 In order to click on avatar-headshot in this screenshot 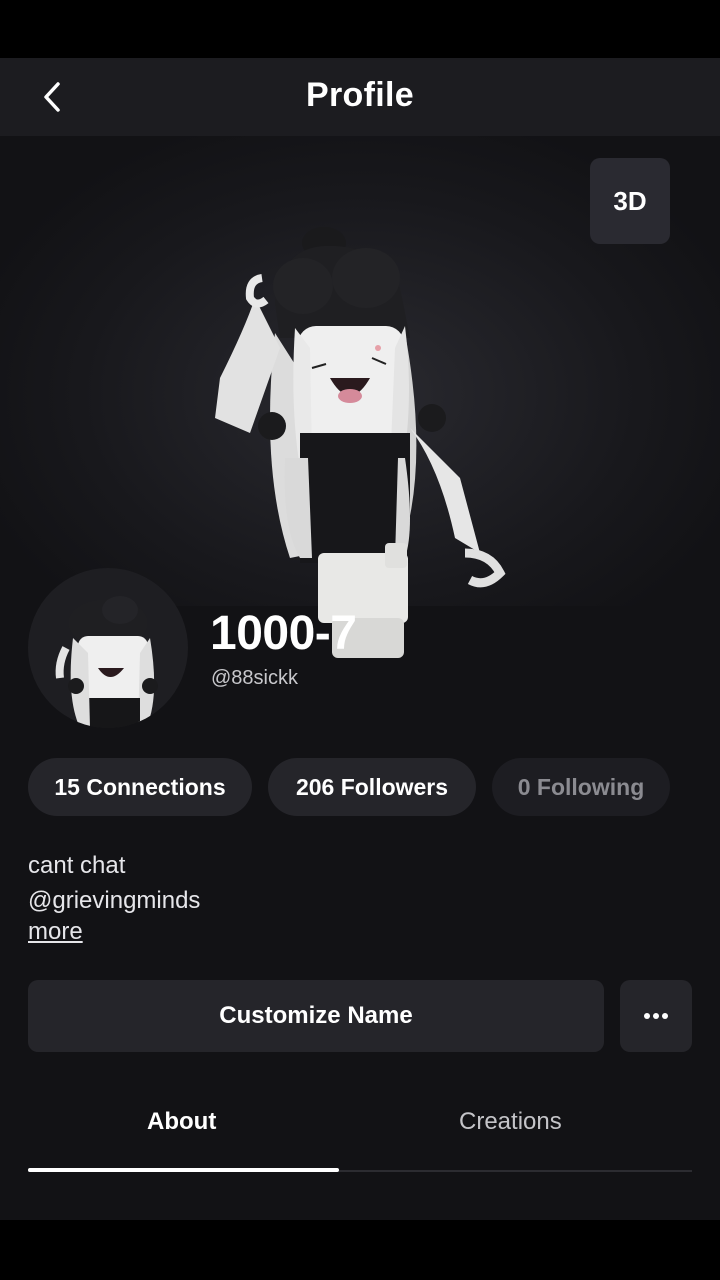, I will do `click(108, 648)`.